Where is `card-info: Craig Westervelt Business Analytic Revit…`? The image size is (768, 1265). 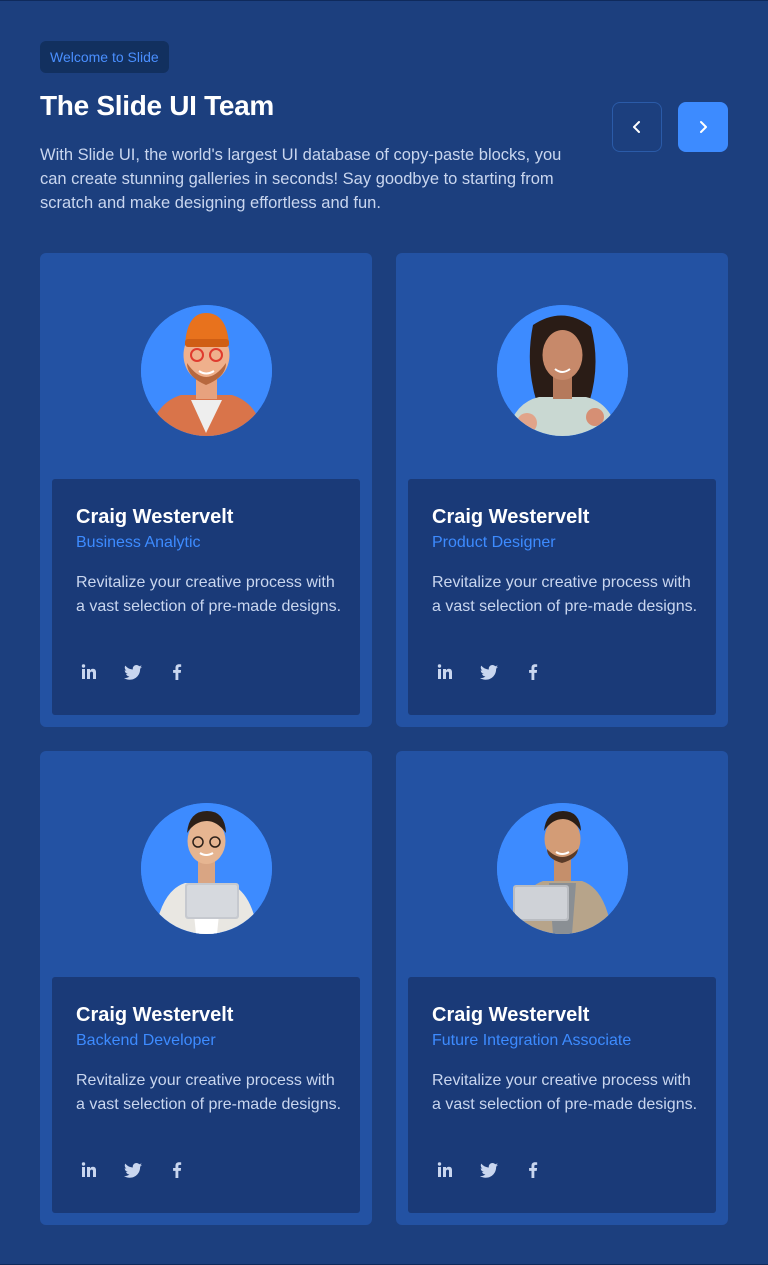 card-info: Craig Westervelt Business Analytic Revit… is located at coordinates (206, 597).